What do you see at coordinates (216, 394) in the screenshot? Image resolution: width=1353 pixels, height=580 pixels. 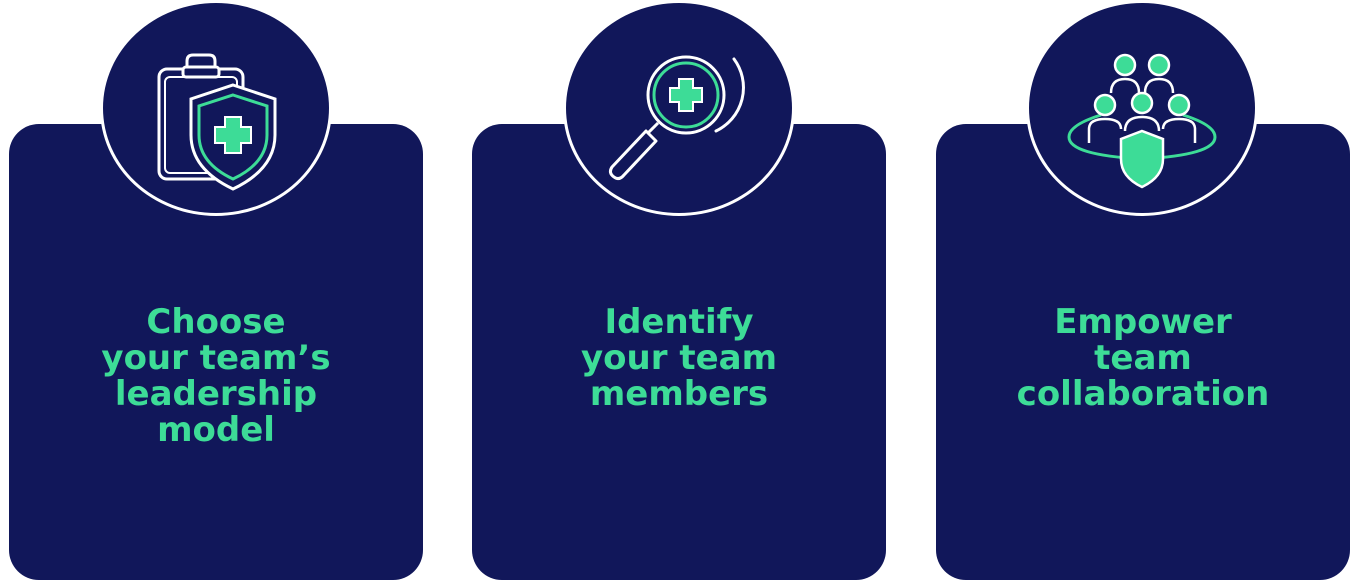 I see `card-title-line: leadership` at bounding box center [216, 394].